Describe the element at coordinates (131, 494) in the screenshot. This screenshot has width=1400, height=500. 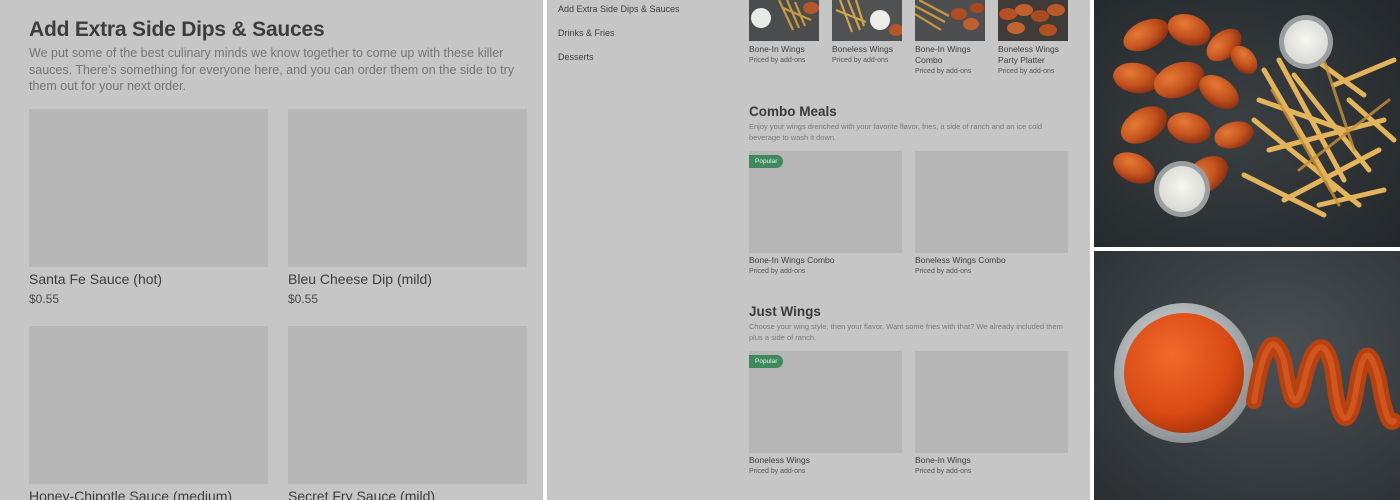
I see `item-name: Honey-Chipotle Sauce (medium)` at that location.